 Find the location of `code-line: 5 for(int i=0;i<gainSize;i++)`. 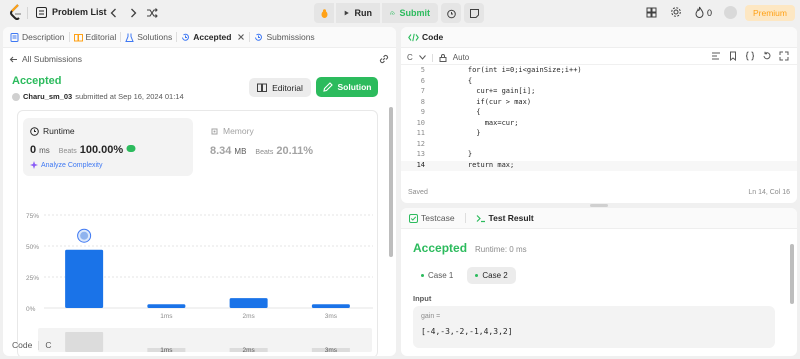

code-line: 5 for(int i=0;i<gainSize;i++) is located at coordinates (599, 71).